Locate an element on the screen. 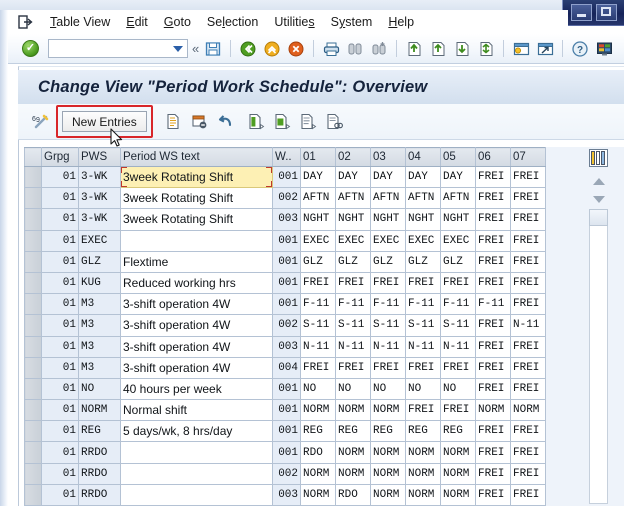 The height and width of the screenshot is (506, 624). cell-d3: S-11 is located at coordinates (388, 325).